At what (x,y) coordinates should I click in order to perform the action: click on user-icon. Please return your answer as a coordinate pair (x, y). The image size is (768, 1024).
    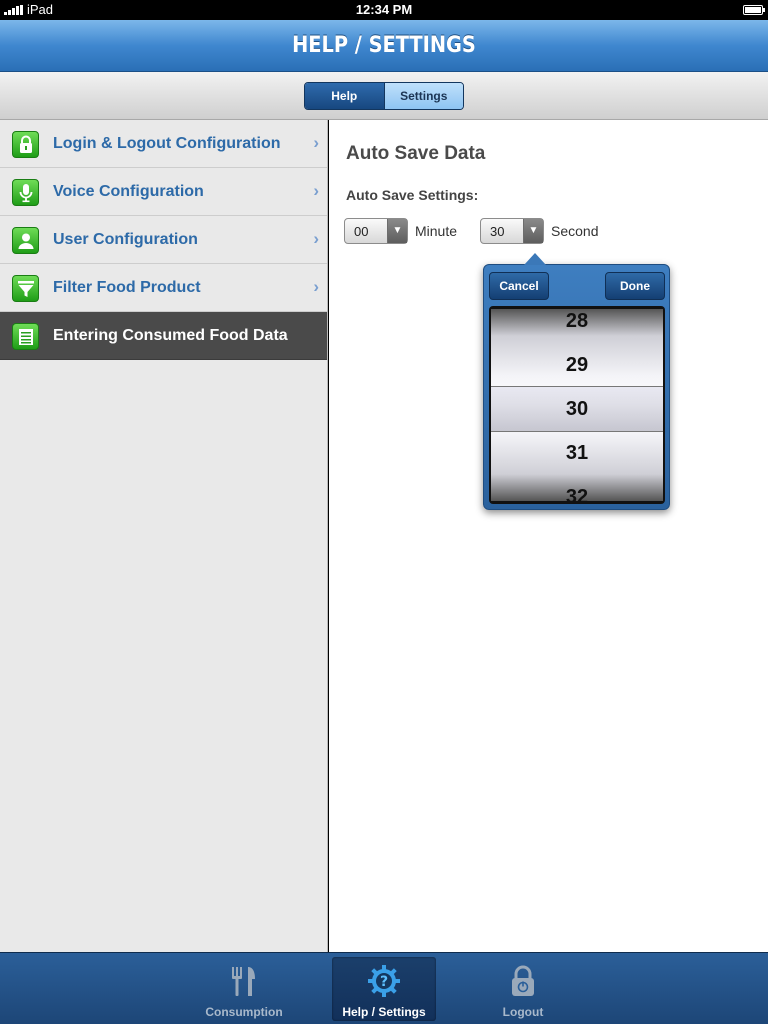
    Looking at the image, I should click on (25, 240).